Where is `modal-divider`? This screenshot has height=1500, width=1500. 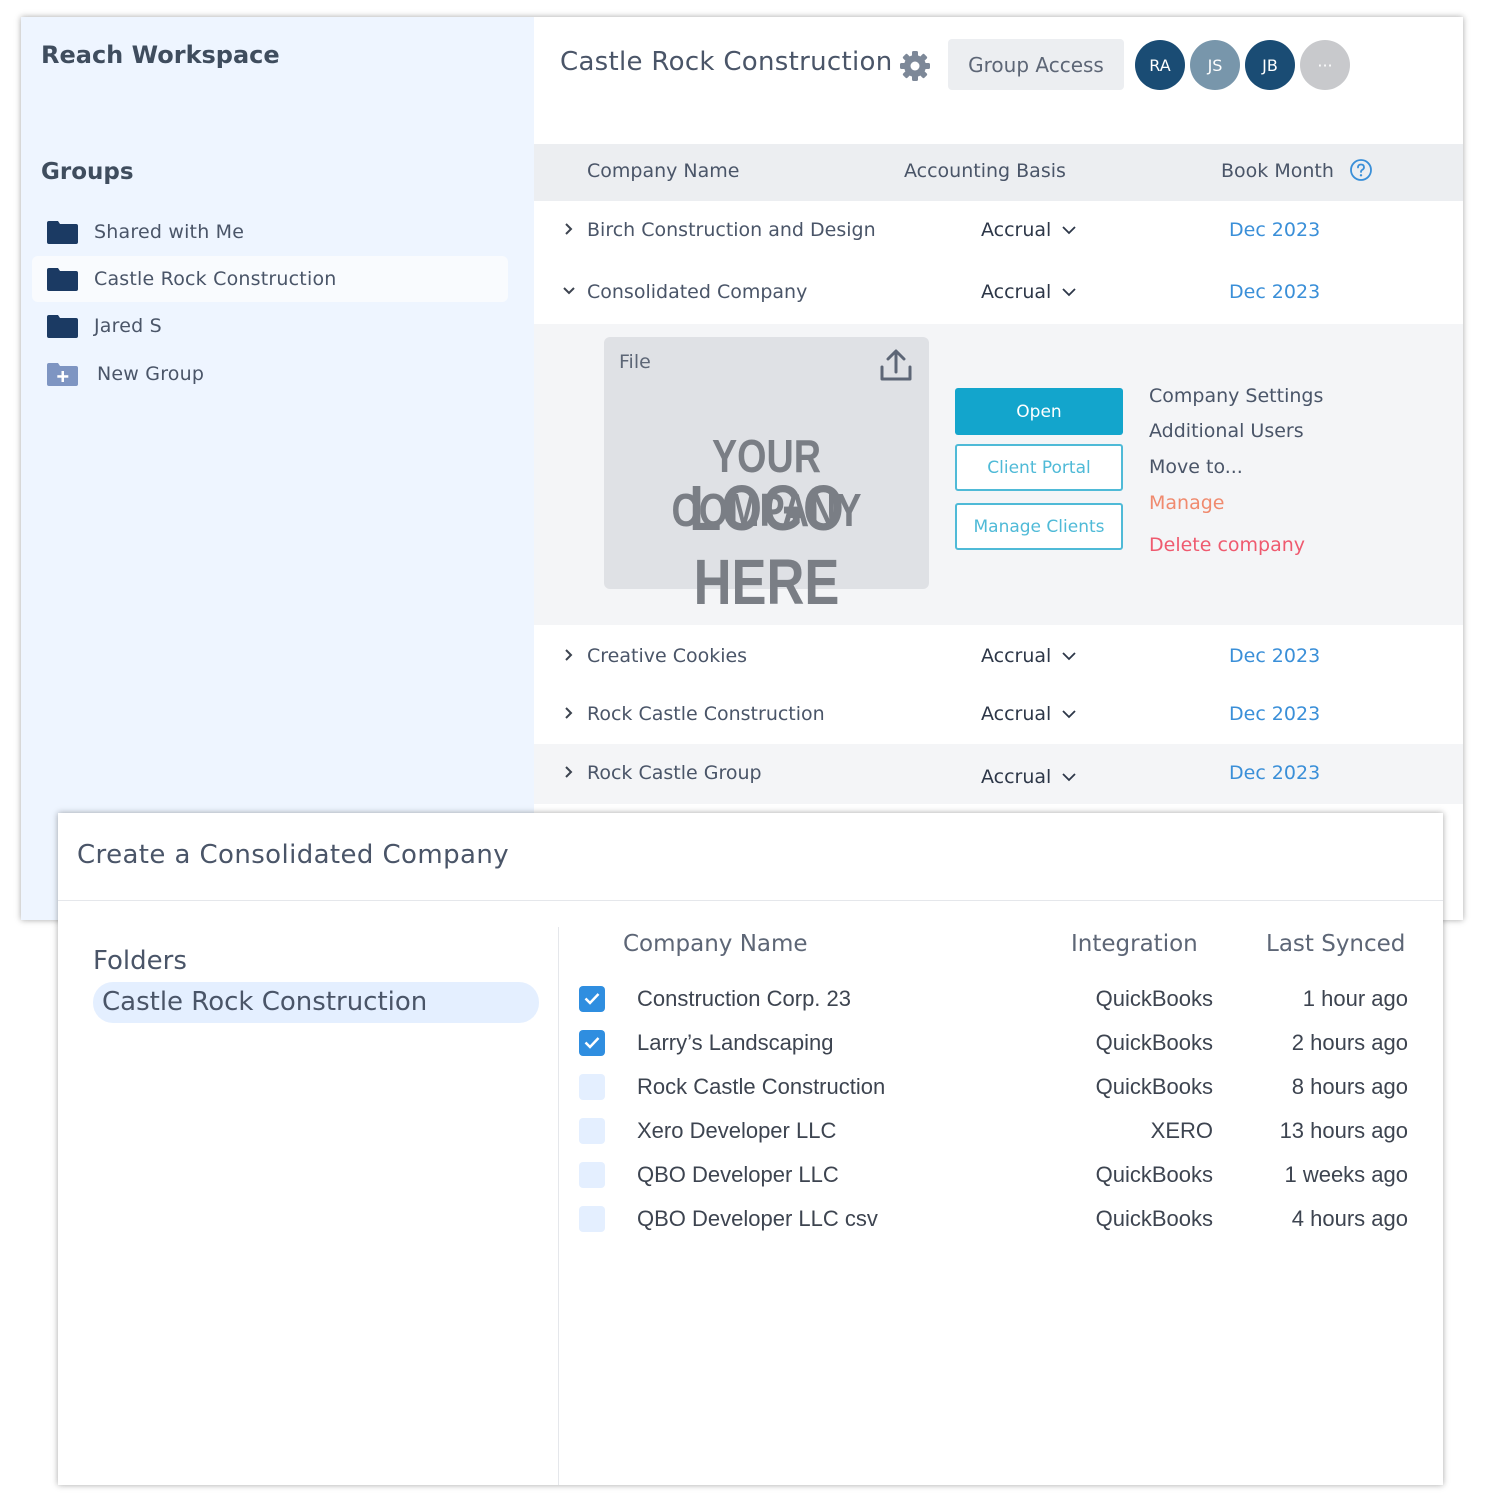
modal-divider is located at coordinates (750, 900).